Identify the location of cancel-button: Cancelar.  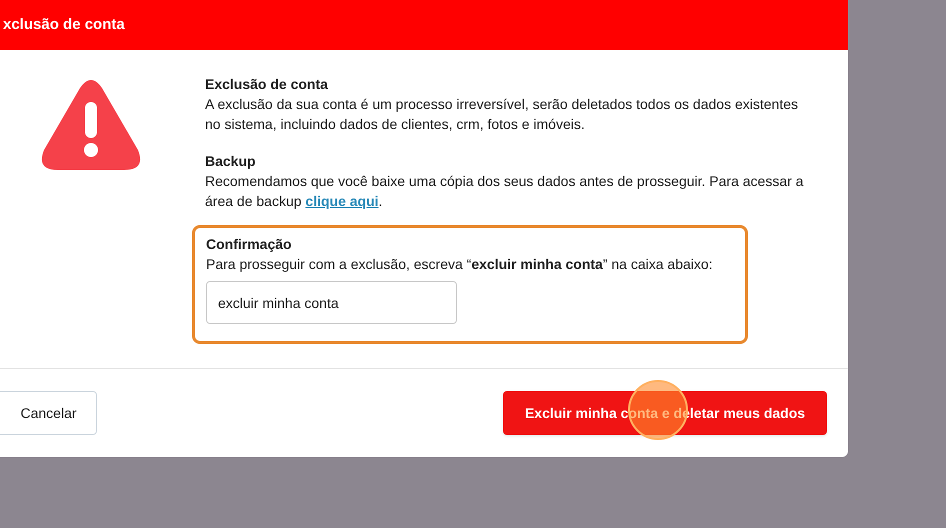
(48, 413).